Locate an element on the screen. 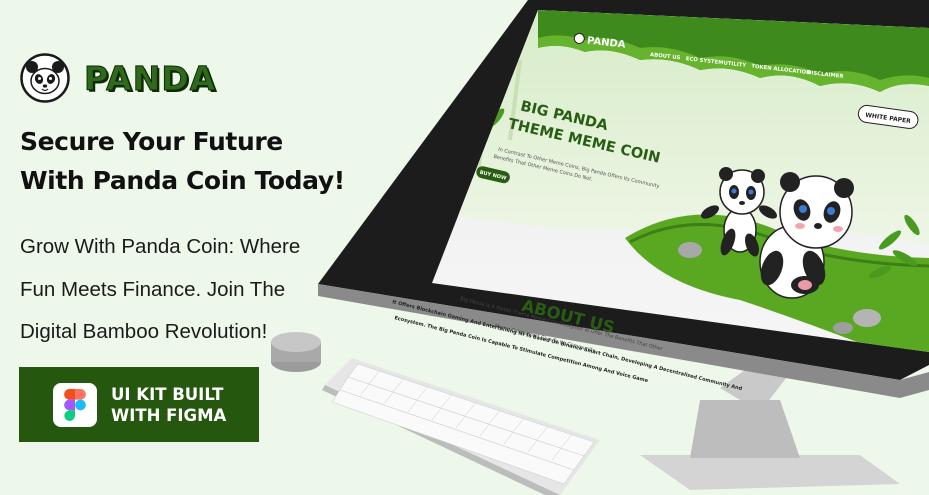 Image resolution: width=929 pixels, height=495 pixels. keyboard is located at coordinates (461, 426).